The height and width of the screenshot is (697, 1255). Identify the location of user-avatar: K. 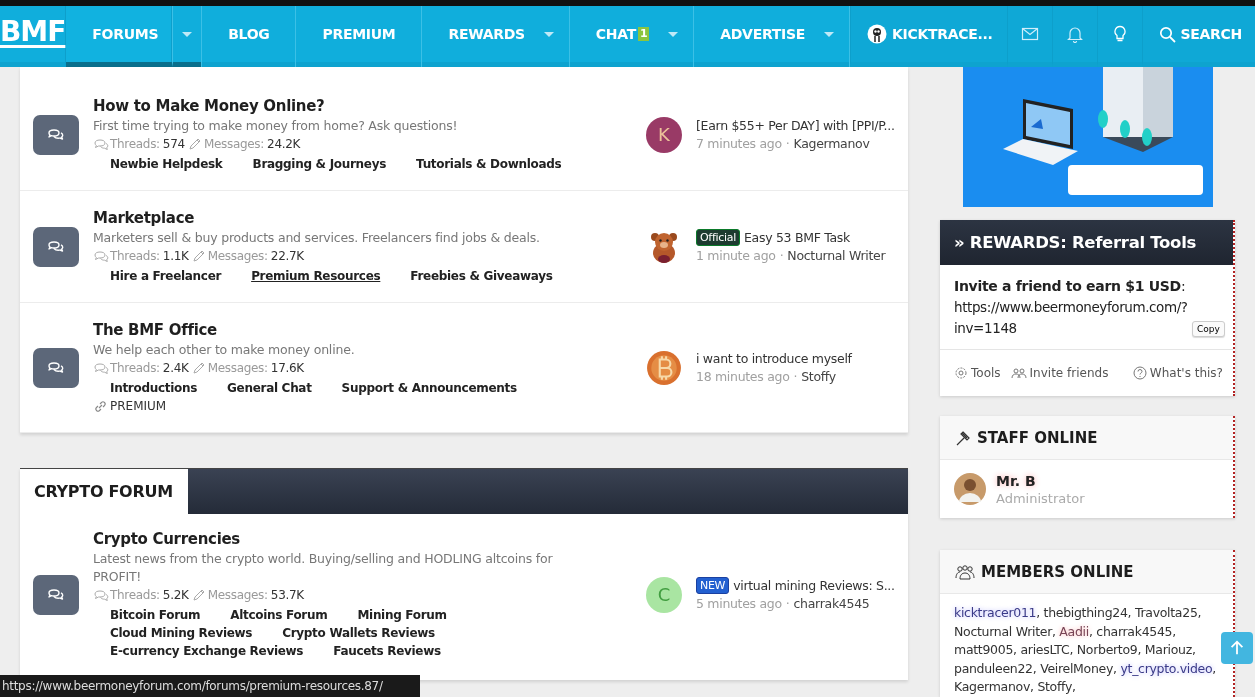
(664, 134).